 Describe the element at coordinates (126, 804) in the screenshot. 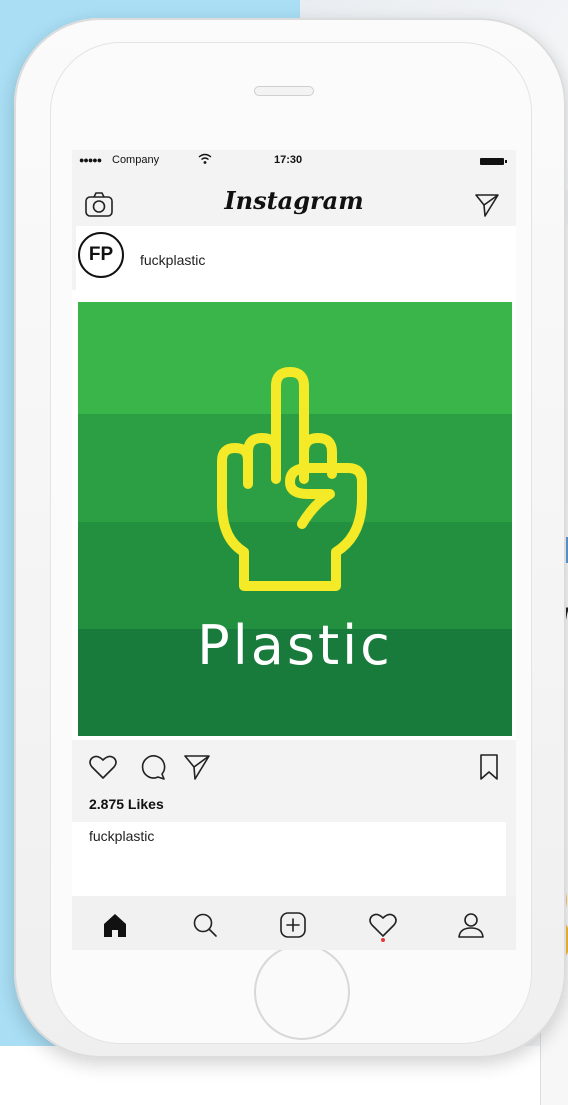

I see `likes-count: 2.875 Likes` at that location.